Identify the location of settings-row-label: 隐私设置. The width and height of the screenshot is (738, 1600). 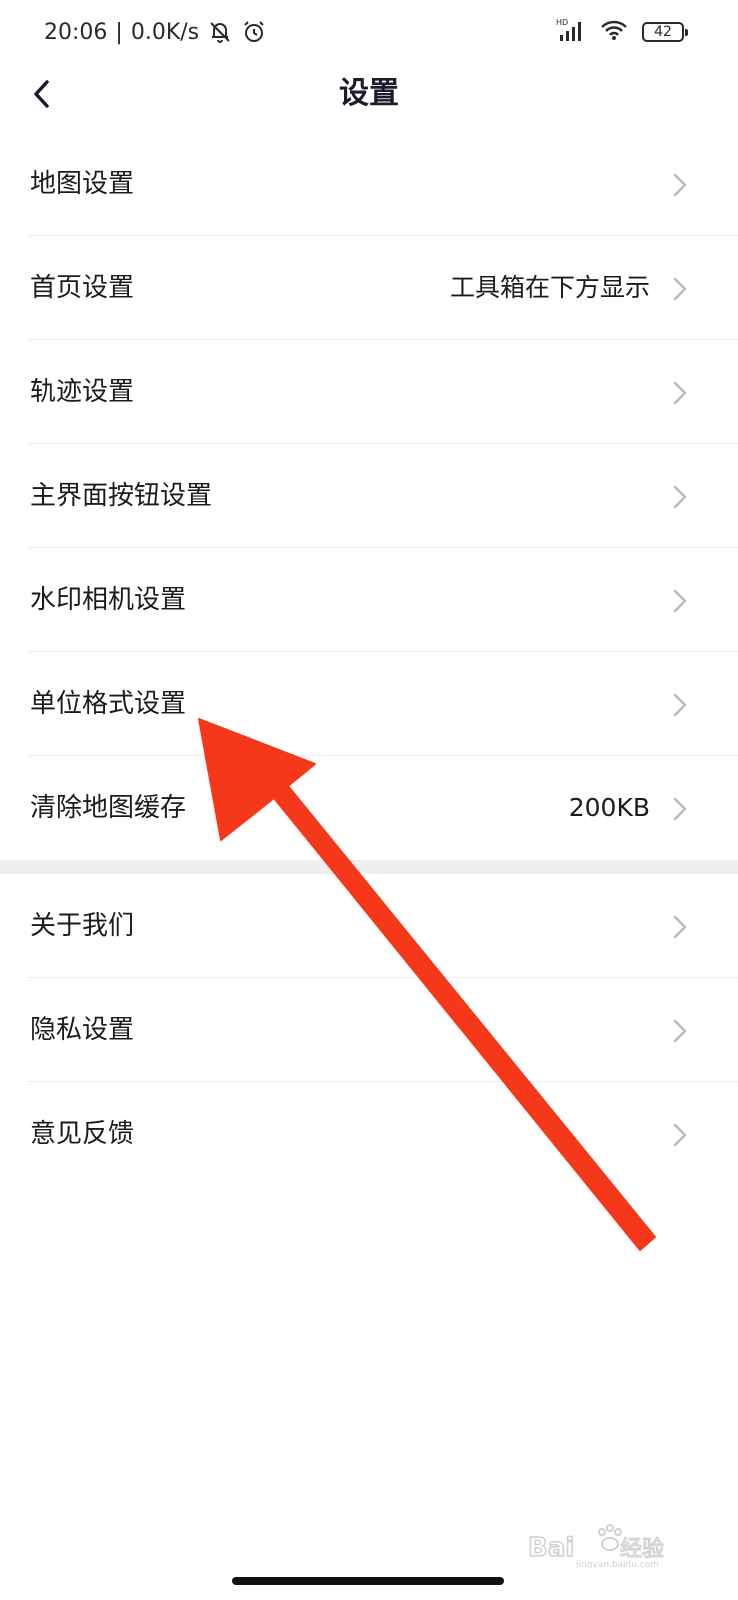
(82, 1030).